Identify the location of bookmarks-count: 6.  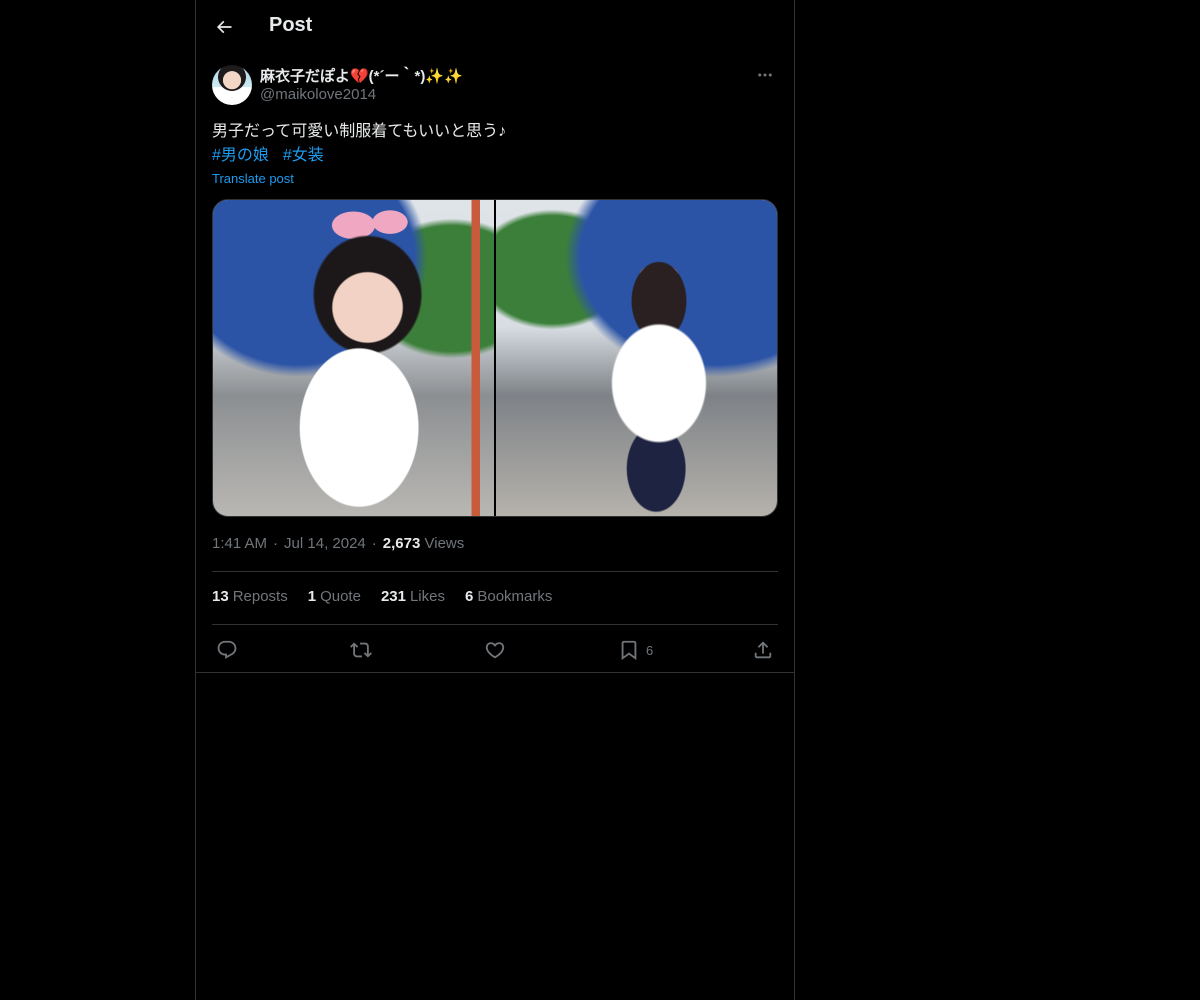
(469, 596).